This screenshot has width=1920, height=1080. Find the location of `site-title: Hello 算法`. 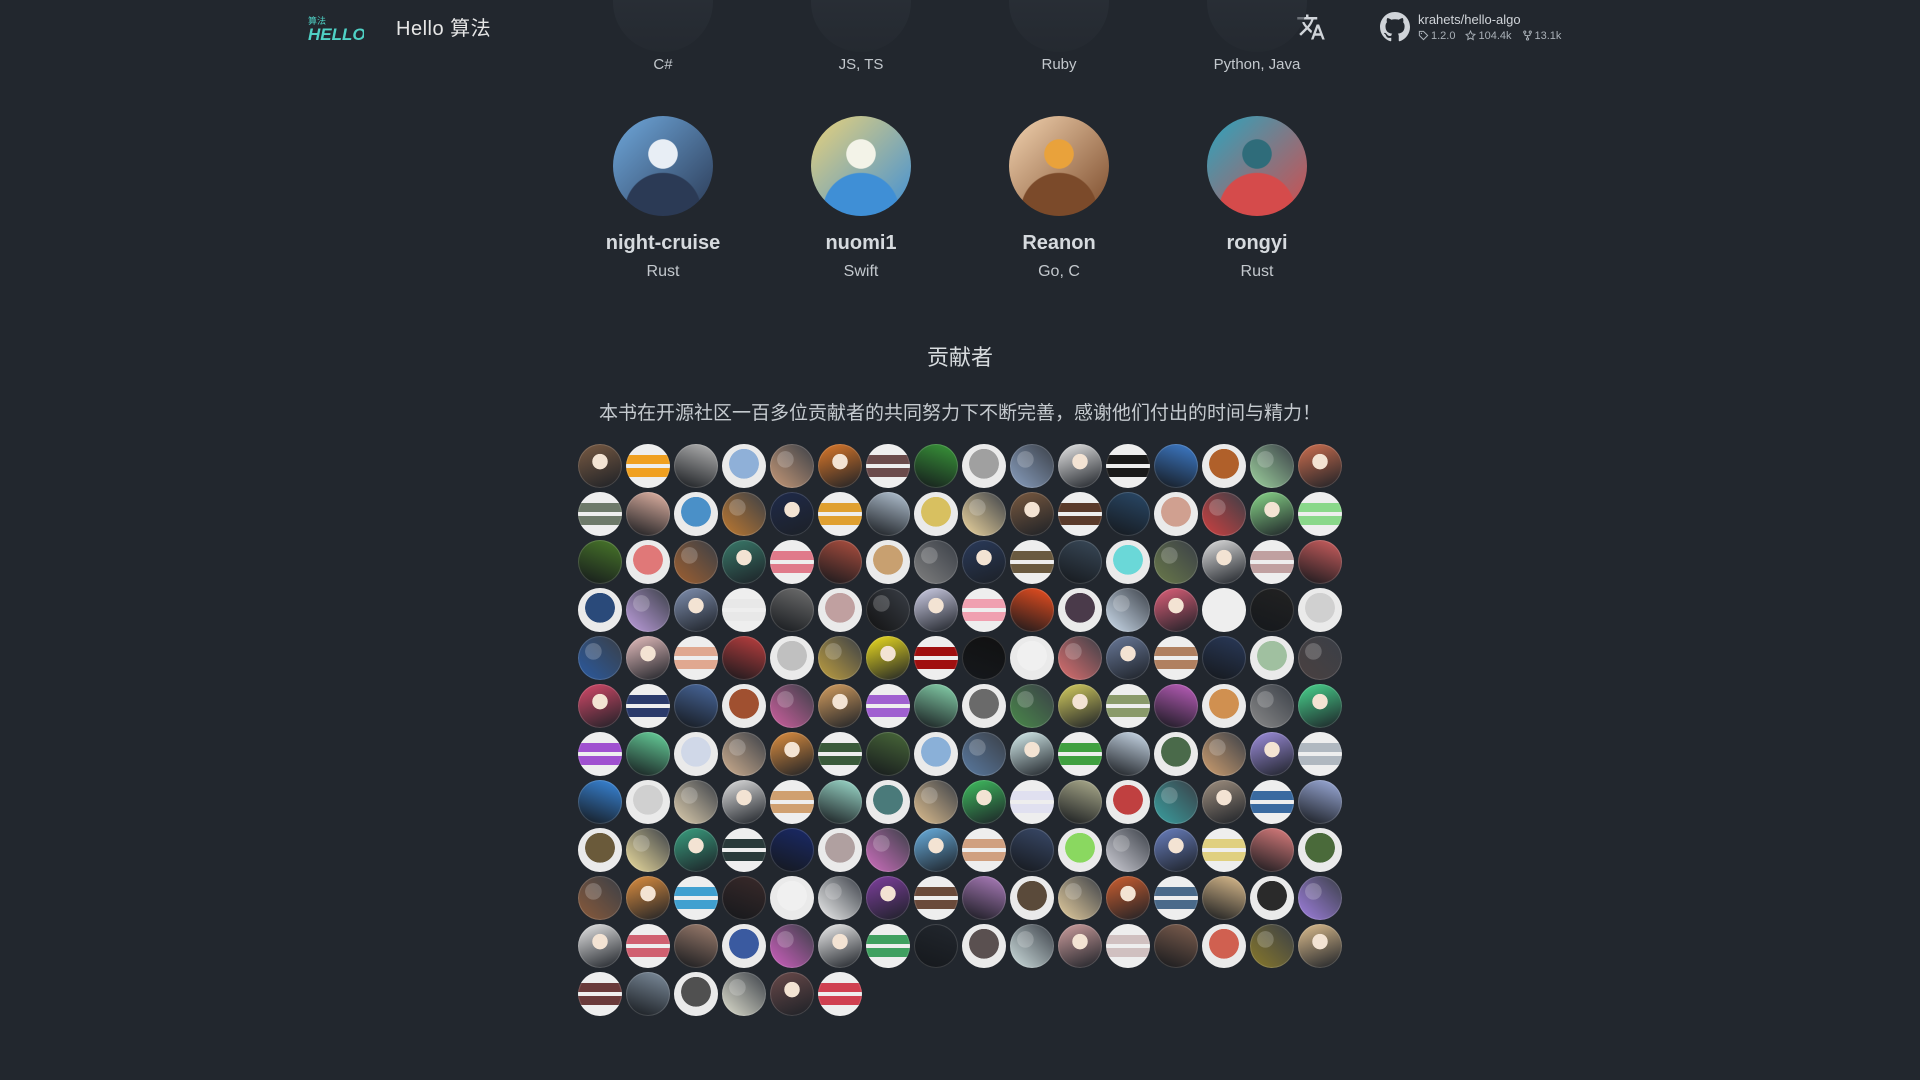

site-title: Hello 算法 is located at coordinates (443, 26).